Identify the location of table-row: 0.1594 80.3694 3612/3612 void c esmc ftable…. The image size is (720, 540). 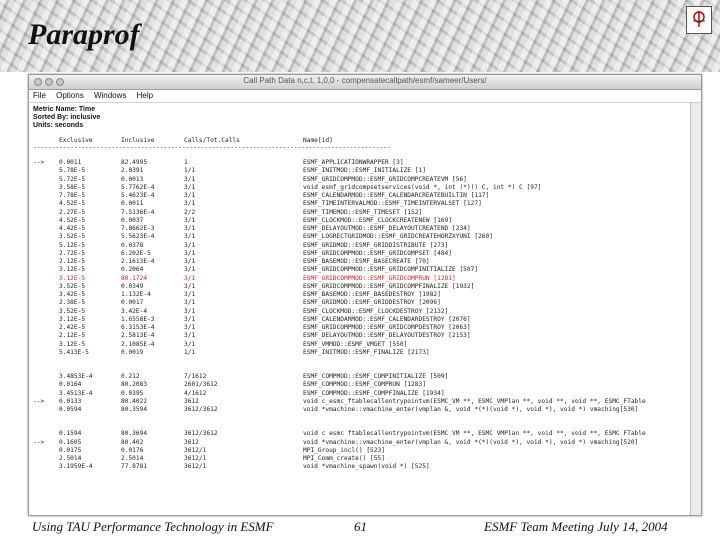
(362, 434).